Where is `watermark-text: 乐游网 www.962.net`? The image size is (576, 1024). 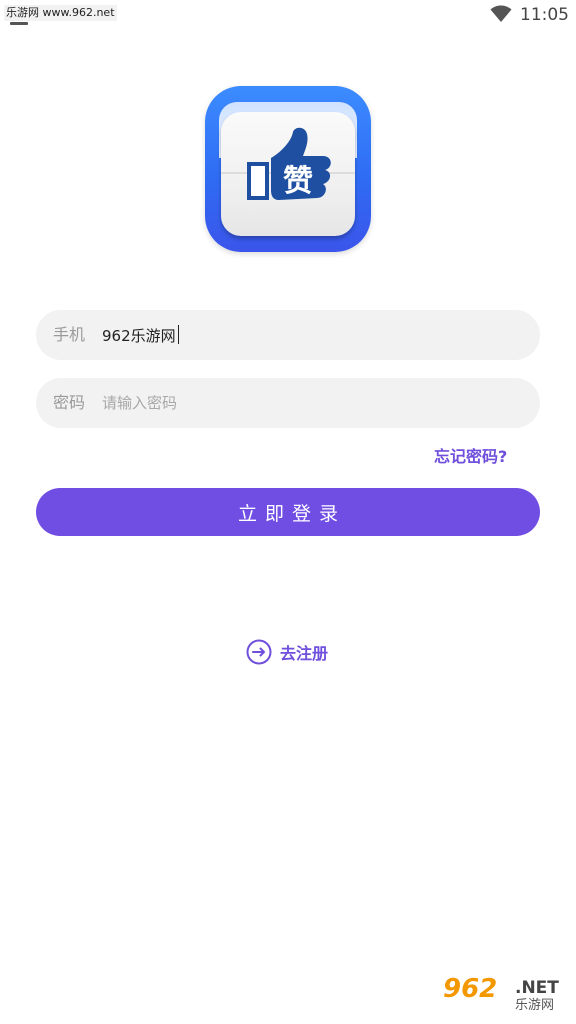
watermark-text: 乐游网 www.962.net is located at coordinates (60, 13).